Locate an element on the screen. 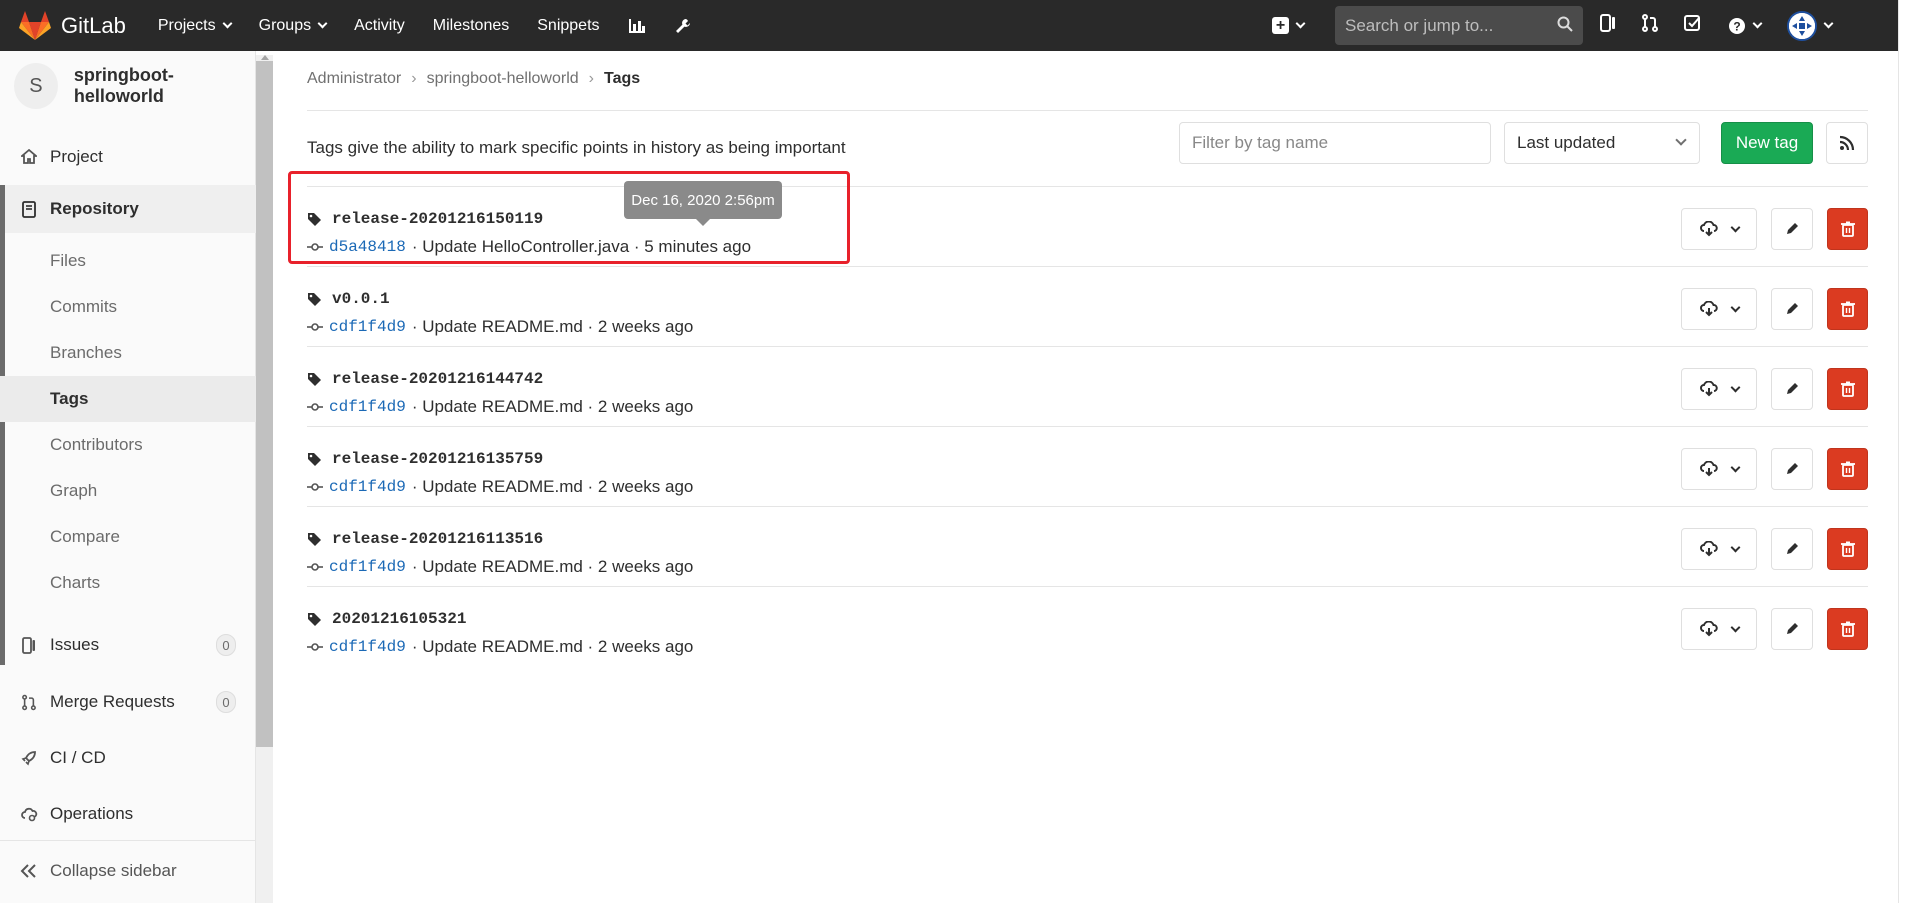  search-icon is located at coordinates (1565, 24).